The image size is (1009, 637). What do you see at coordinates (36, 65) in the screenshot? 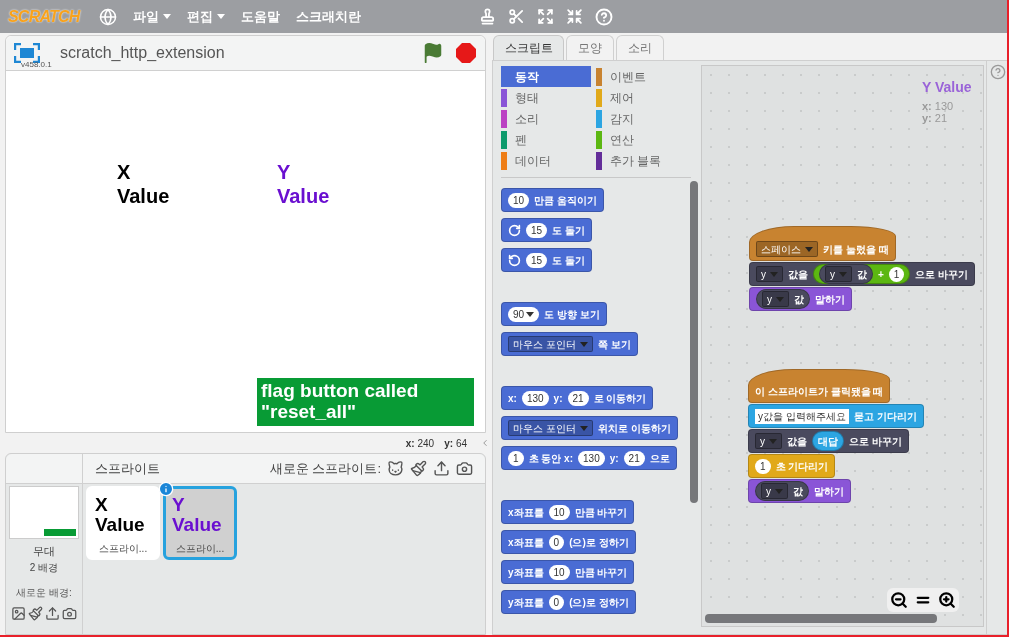
I see `version-label: v458.0.1` at bounding box center [36, 65].